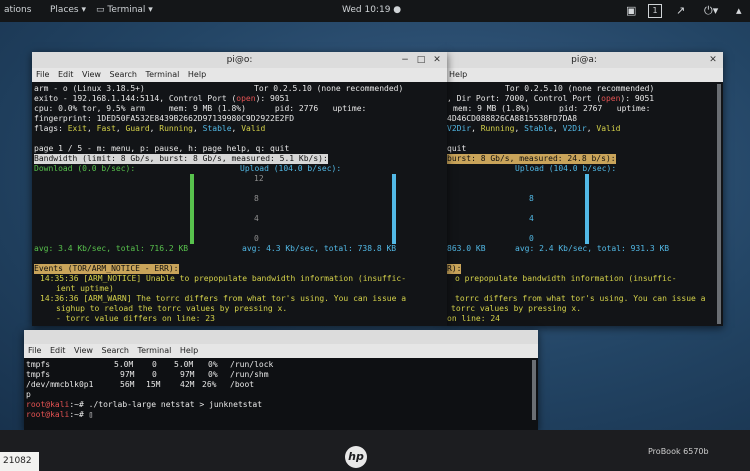 This screenshot has width=750, height=471. I want to click on df-mount: /run/shm, so click(249, 374).